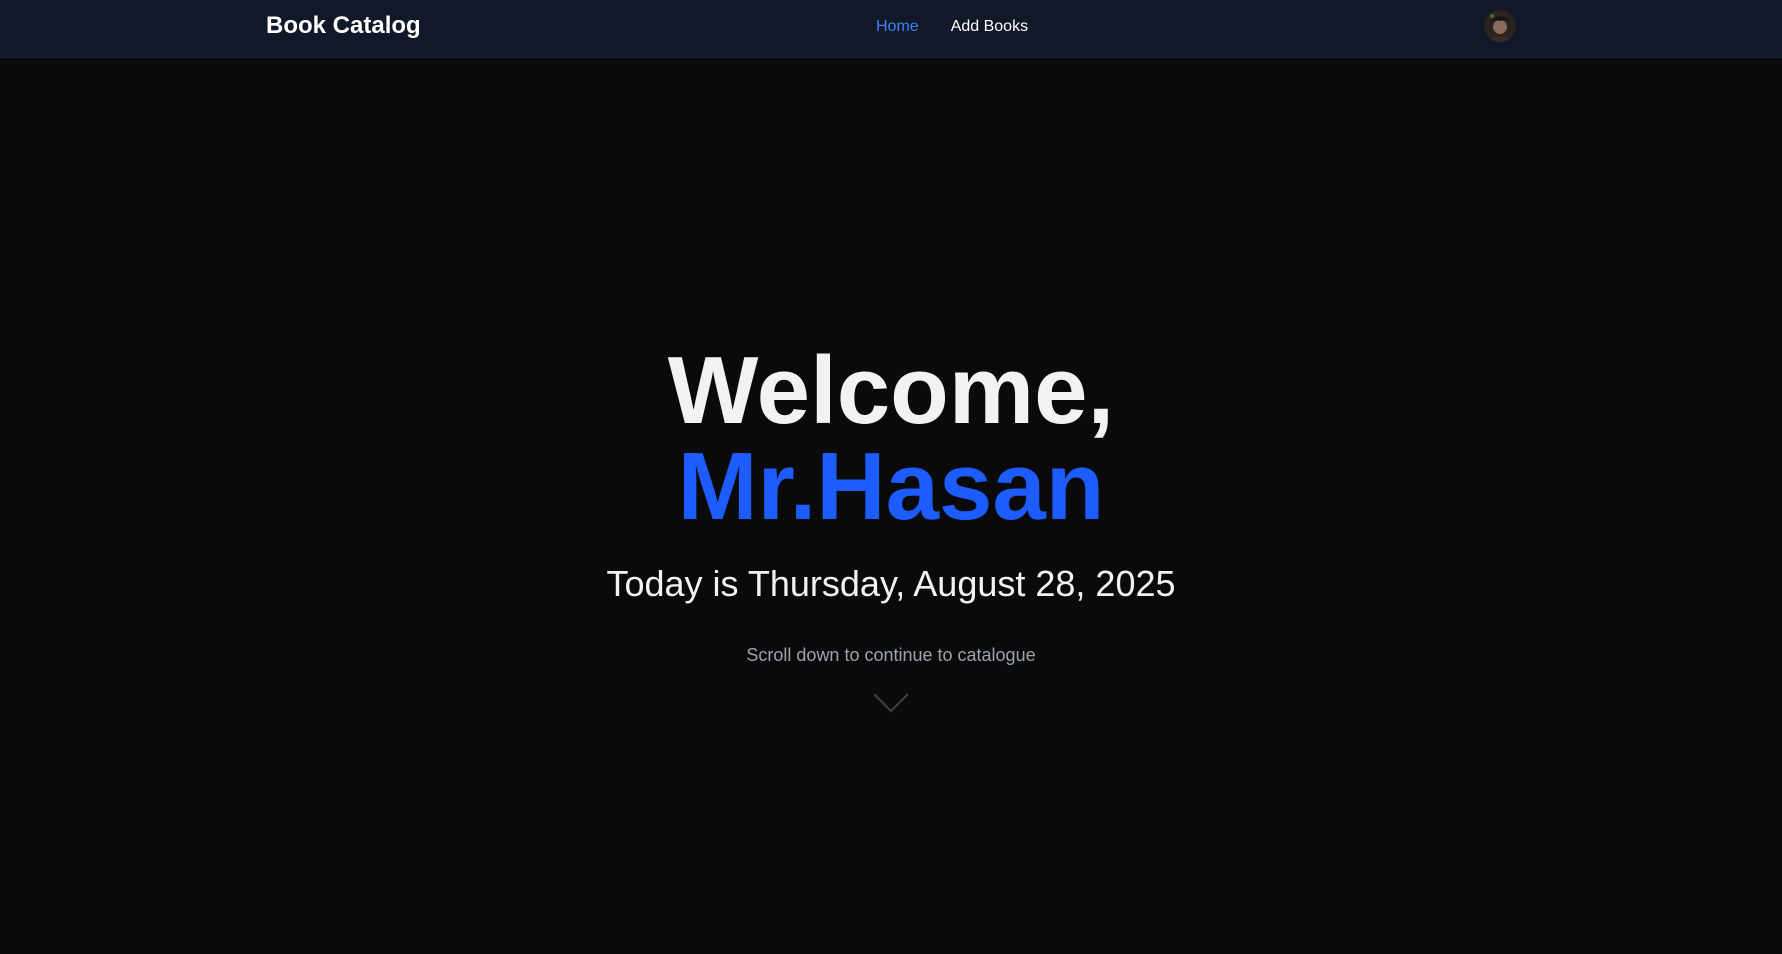 Image resolution: width=1782 pixels, height=954 pixels. I want to click on nav-link-add-books: Add Books, so click(989, 27).